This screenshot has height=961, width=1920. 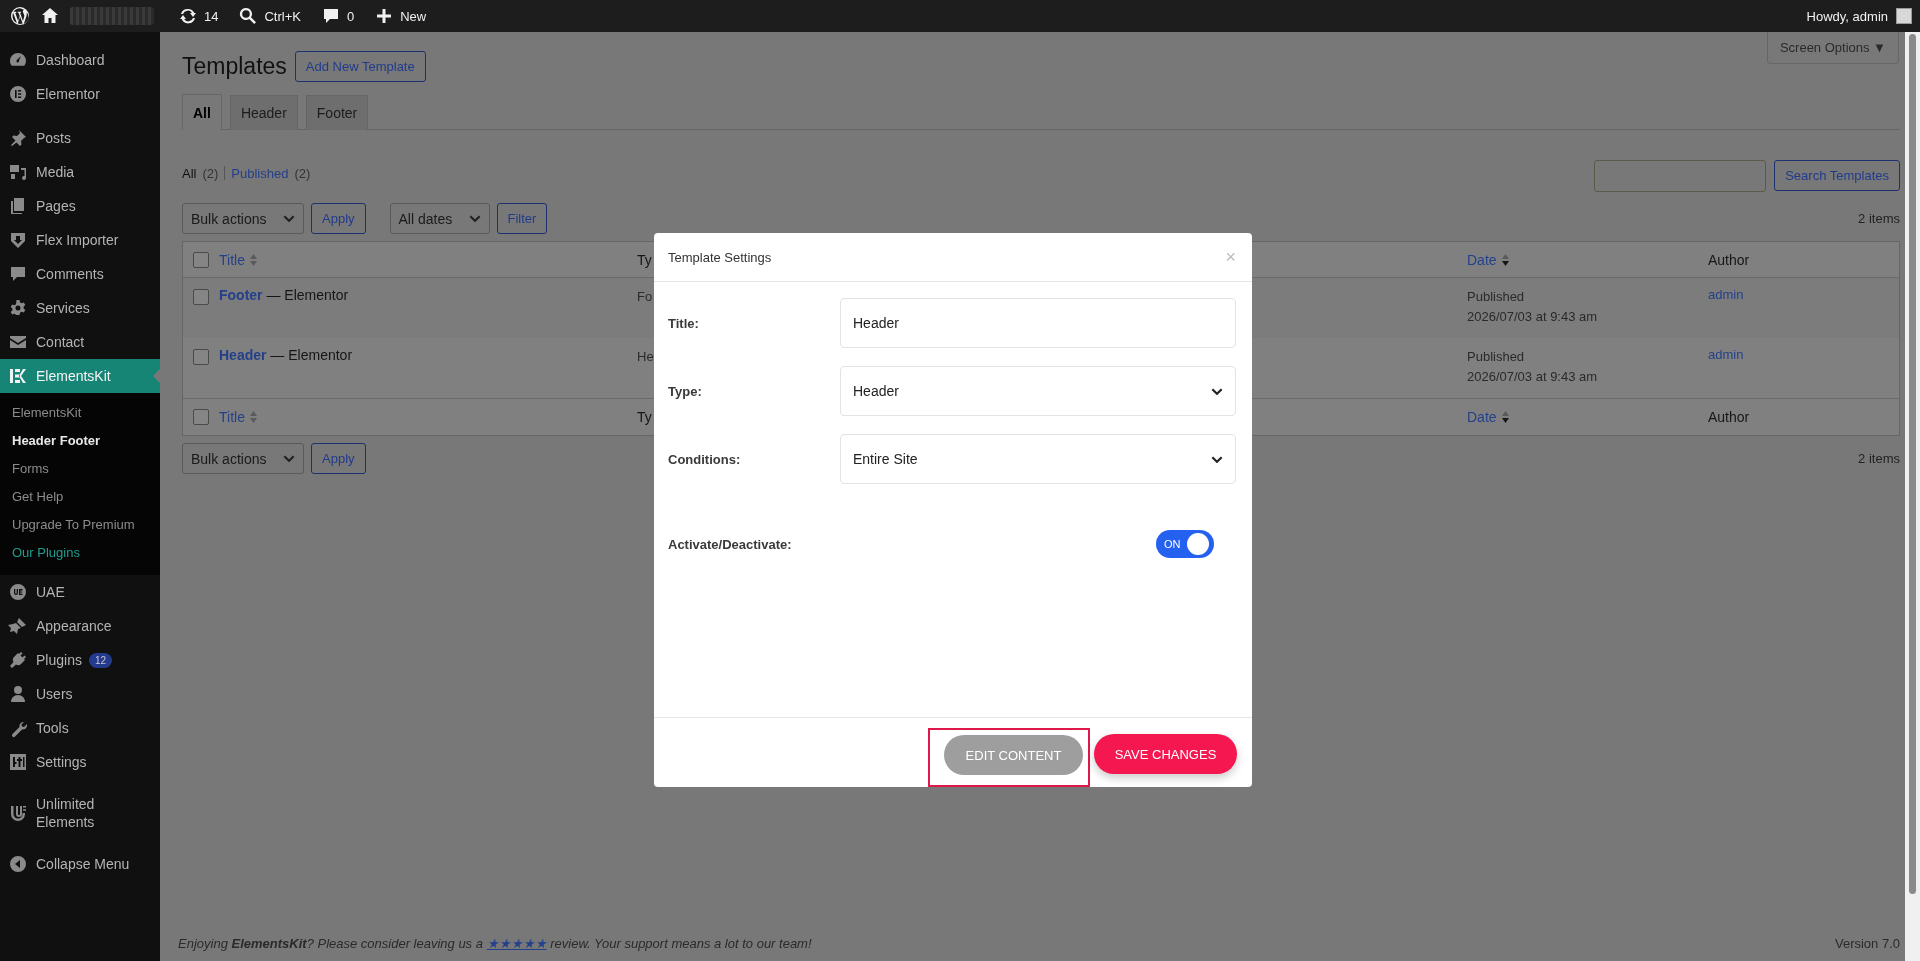 I want to click on circle-logo-icon, so click(x=18, y=94).